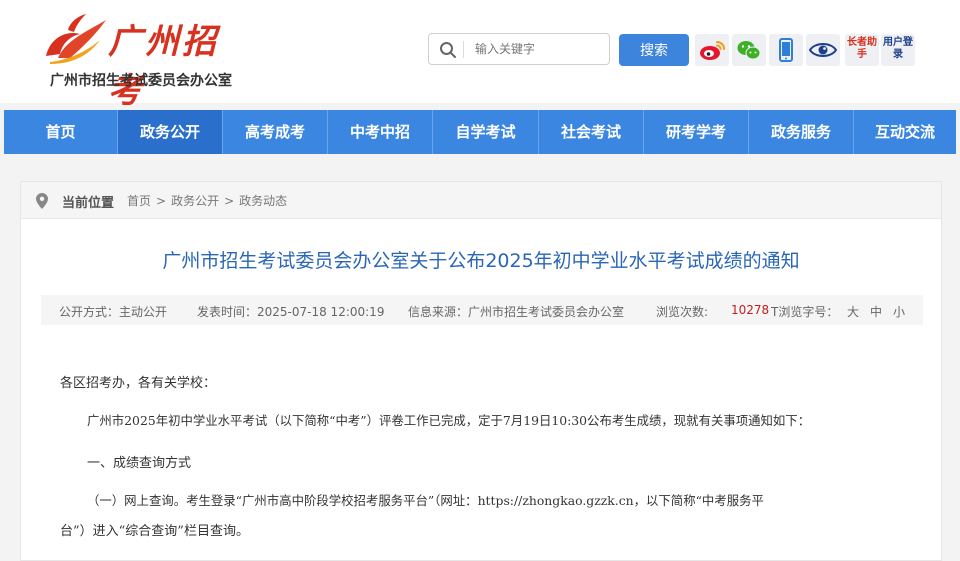 This screenshot has height=561, width=960. I want to click on mobile-link, so click(786, 50).